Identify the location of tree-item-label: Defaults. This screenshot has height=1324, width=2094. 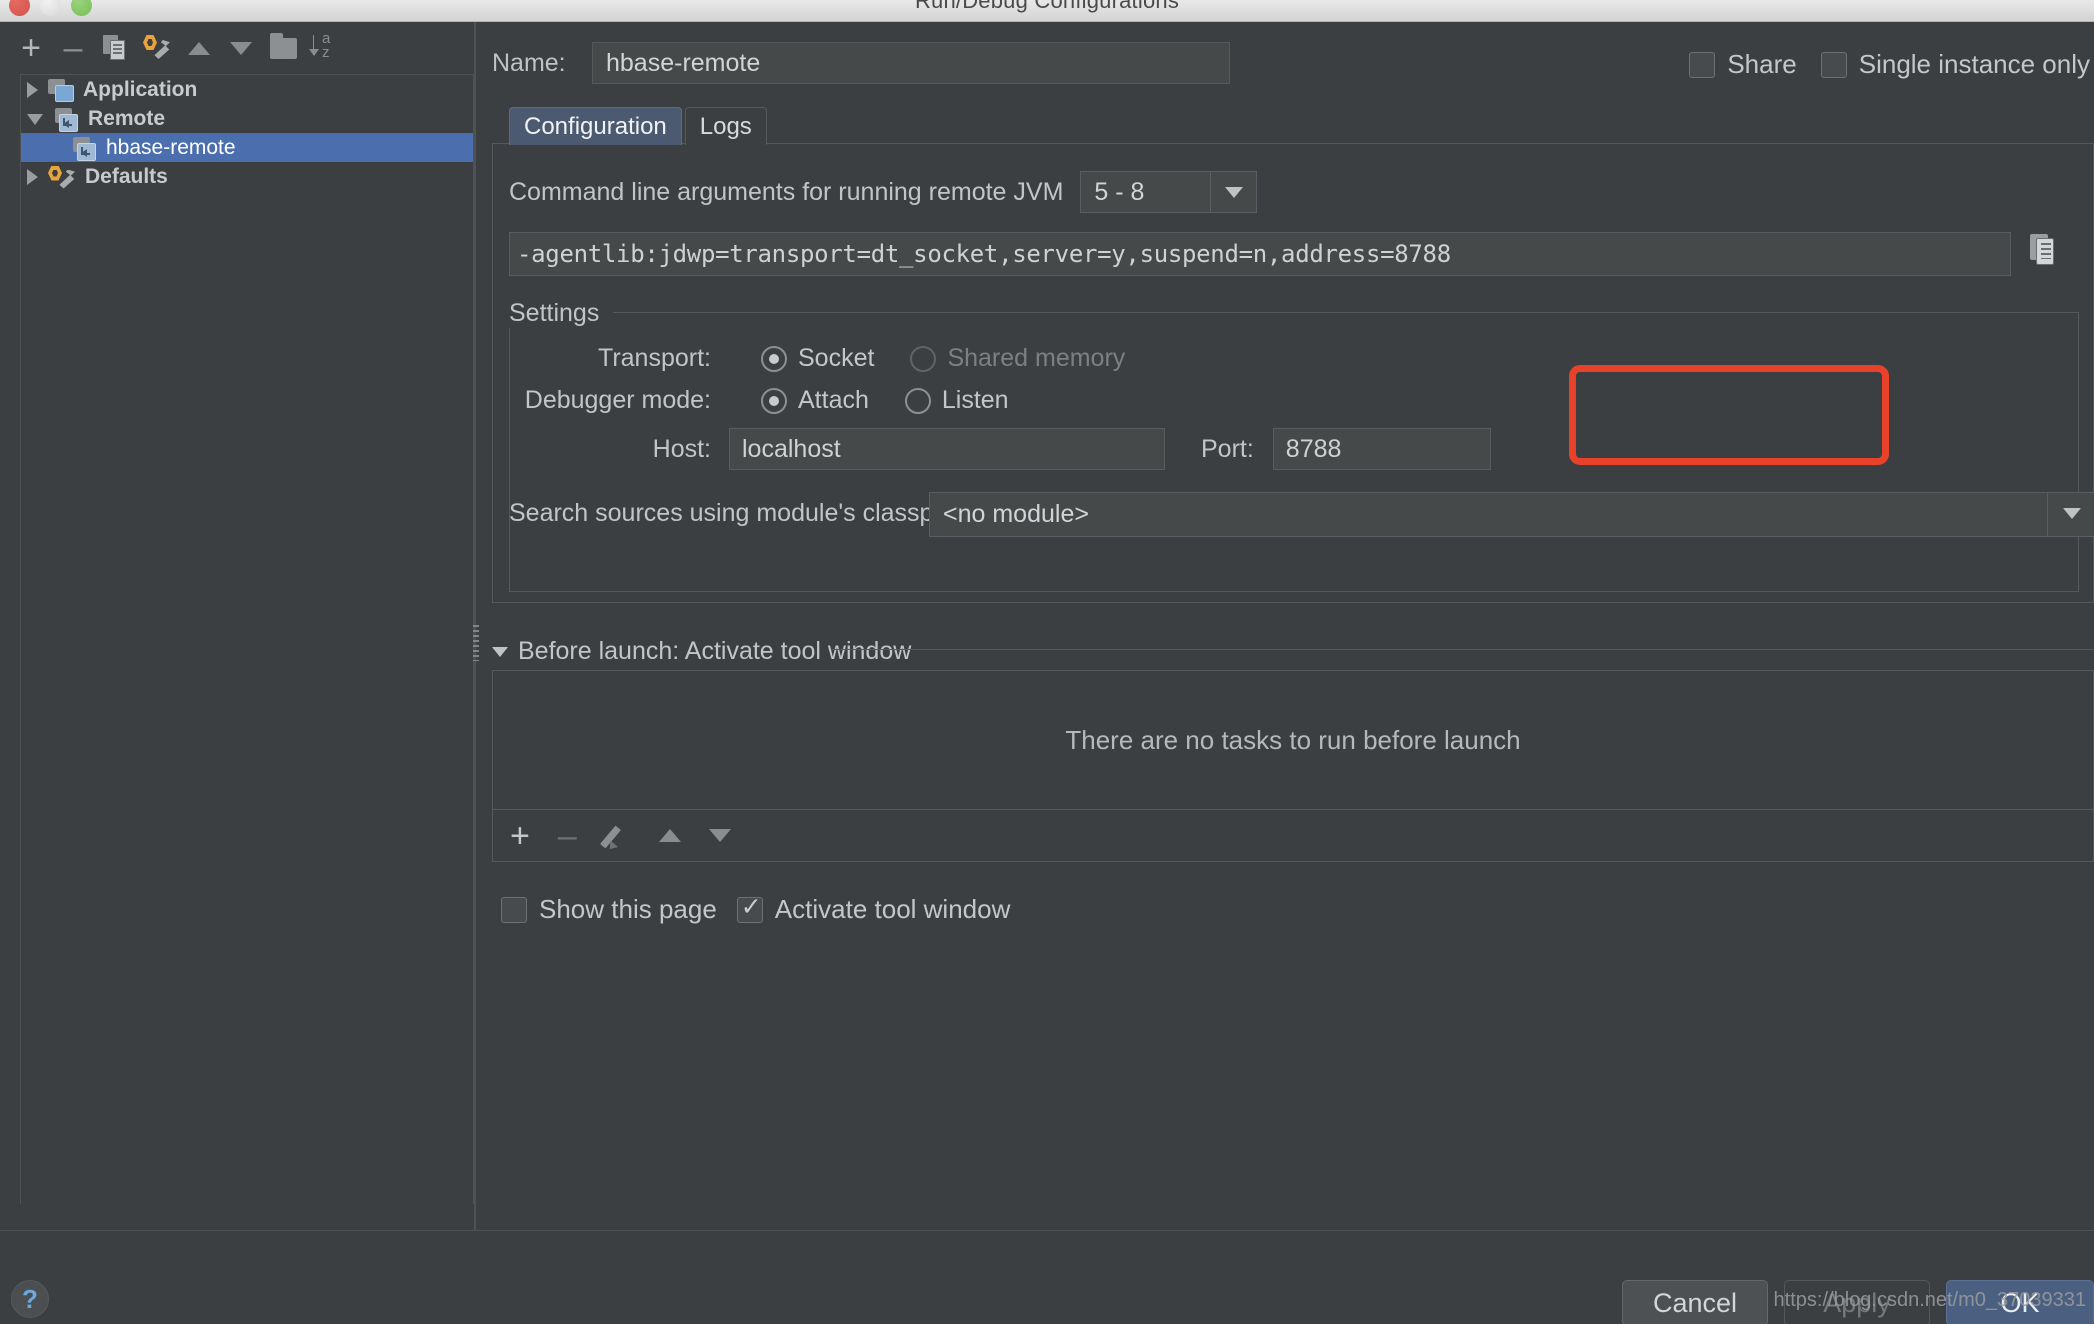
(126, 176).